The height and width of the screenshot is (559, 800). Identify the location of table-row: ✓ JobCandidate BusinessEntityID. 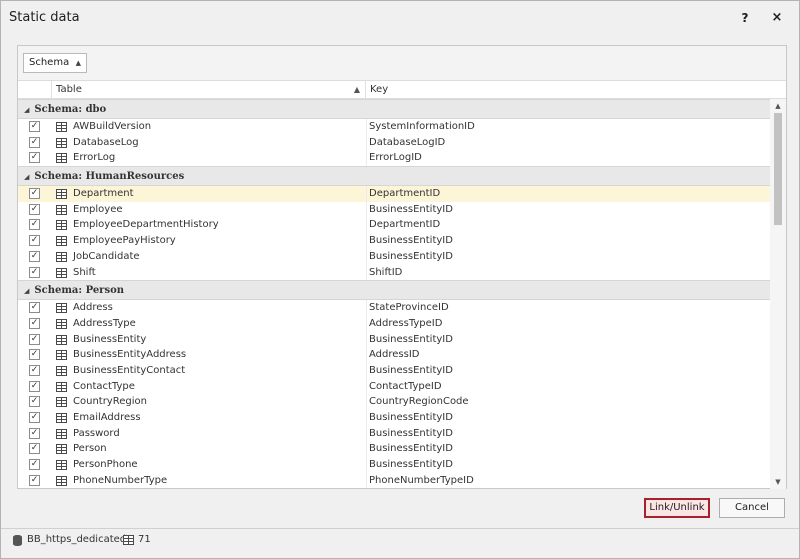
(394, 256).